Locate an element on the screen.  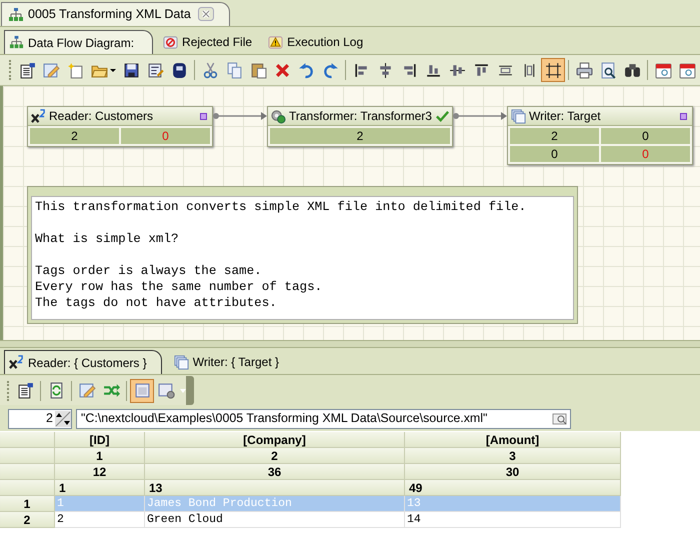
column-header: [ID] is located at coordinates (100, 440).